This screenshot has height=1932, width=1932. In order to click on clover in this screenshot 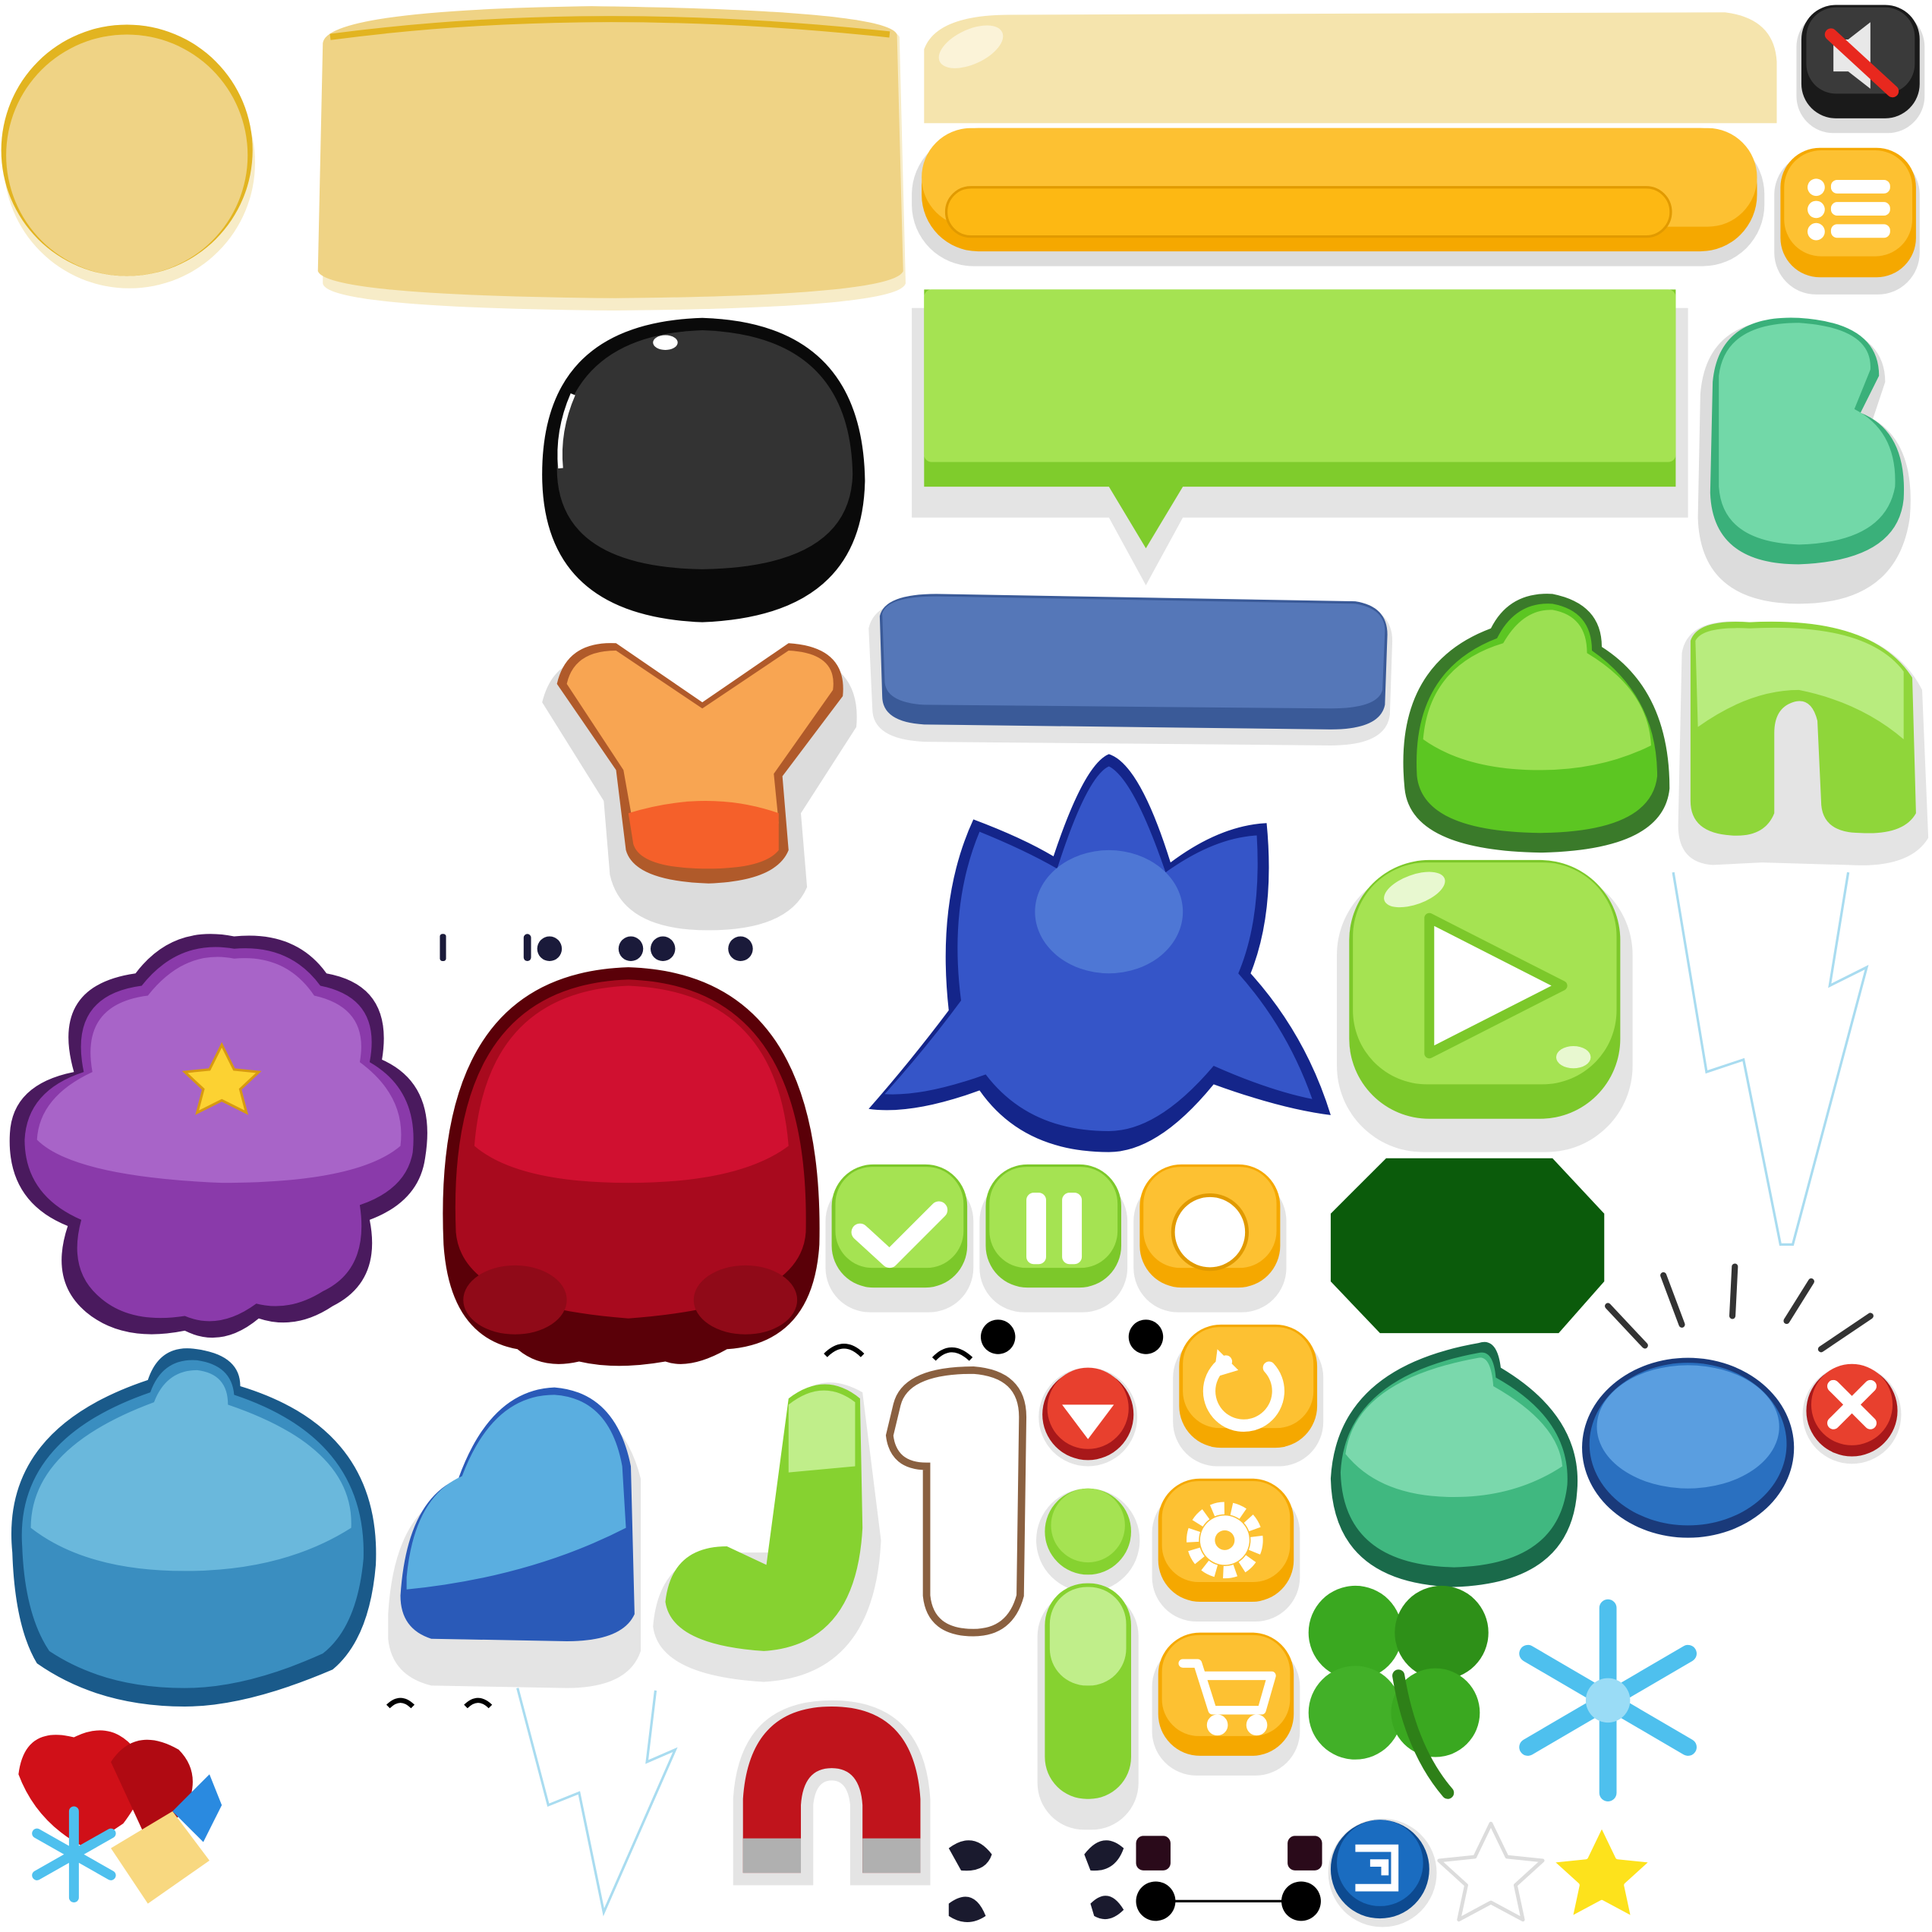, I will do `click(1399, 1692)`.